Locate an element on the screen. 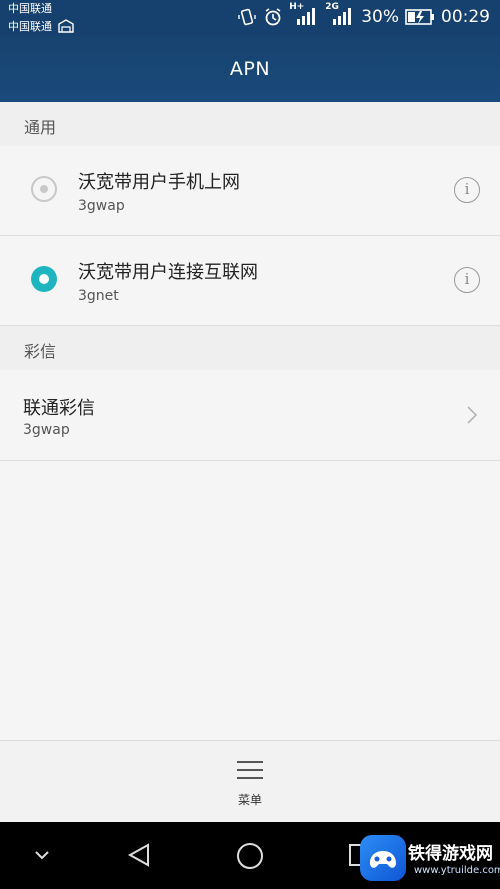  carrier-info: 中国联通 中国联通 is located at coordinates (42, 18).